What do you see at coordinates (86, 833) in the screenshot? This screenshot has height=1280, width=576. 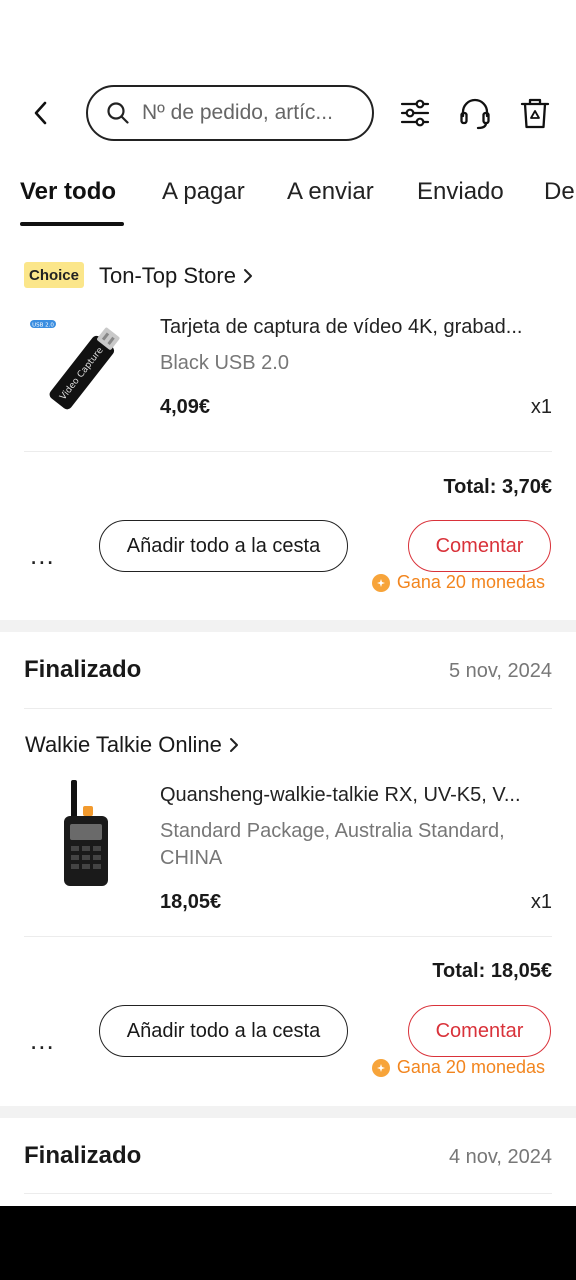 I see `walkie-talkie-image` at bounding box center [86, 833].